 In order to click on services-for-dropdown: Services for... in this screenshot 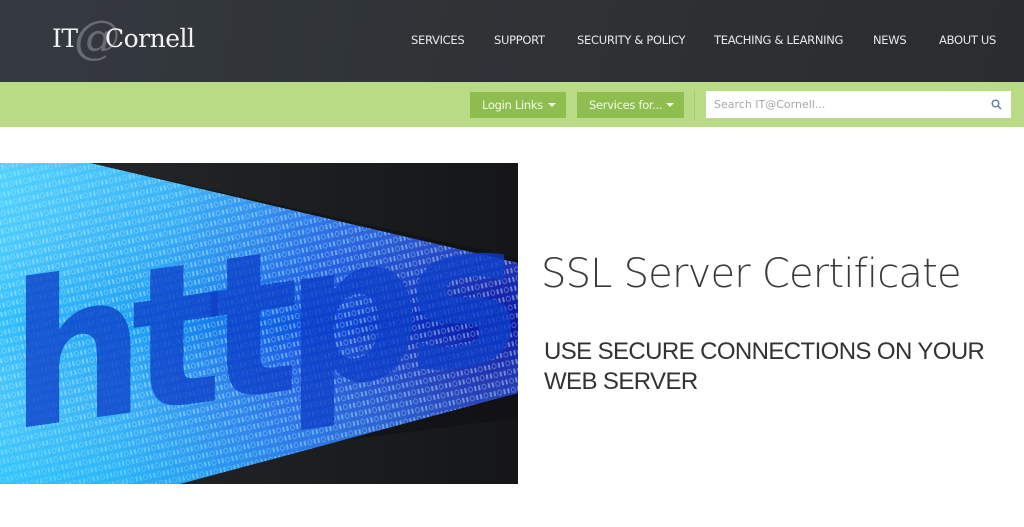, I will do `click(630, 105)`.